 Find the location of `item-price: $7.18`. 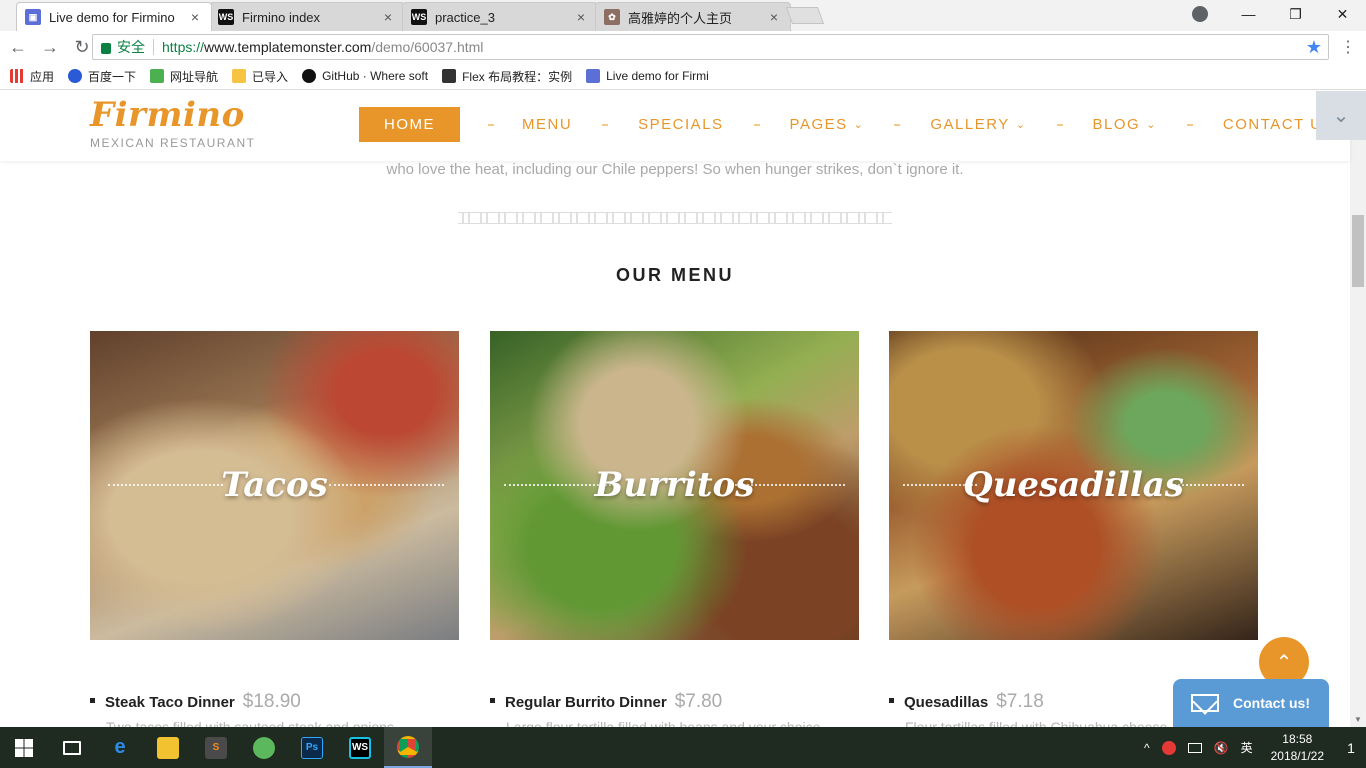

item-price: $7.18 is located at coordinates (1020, 701).